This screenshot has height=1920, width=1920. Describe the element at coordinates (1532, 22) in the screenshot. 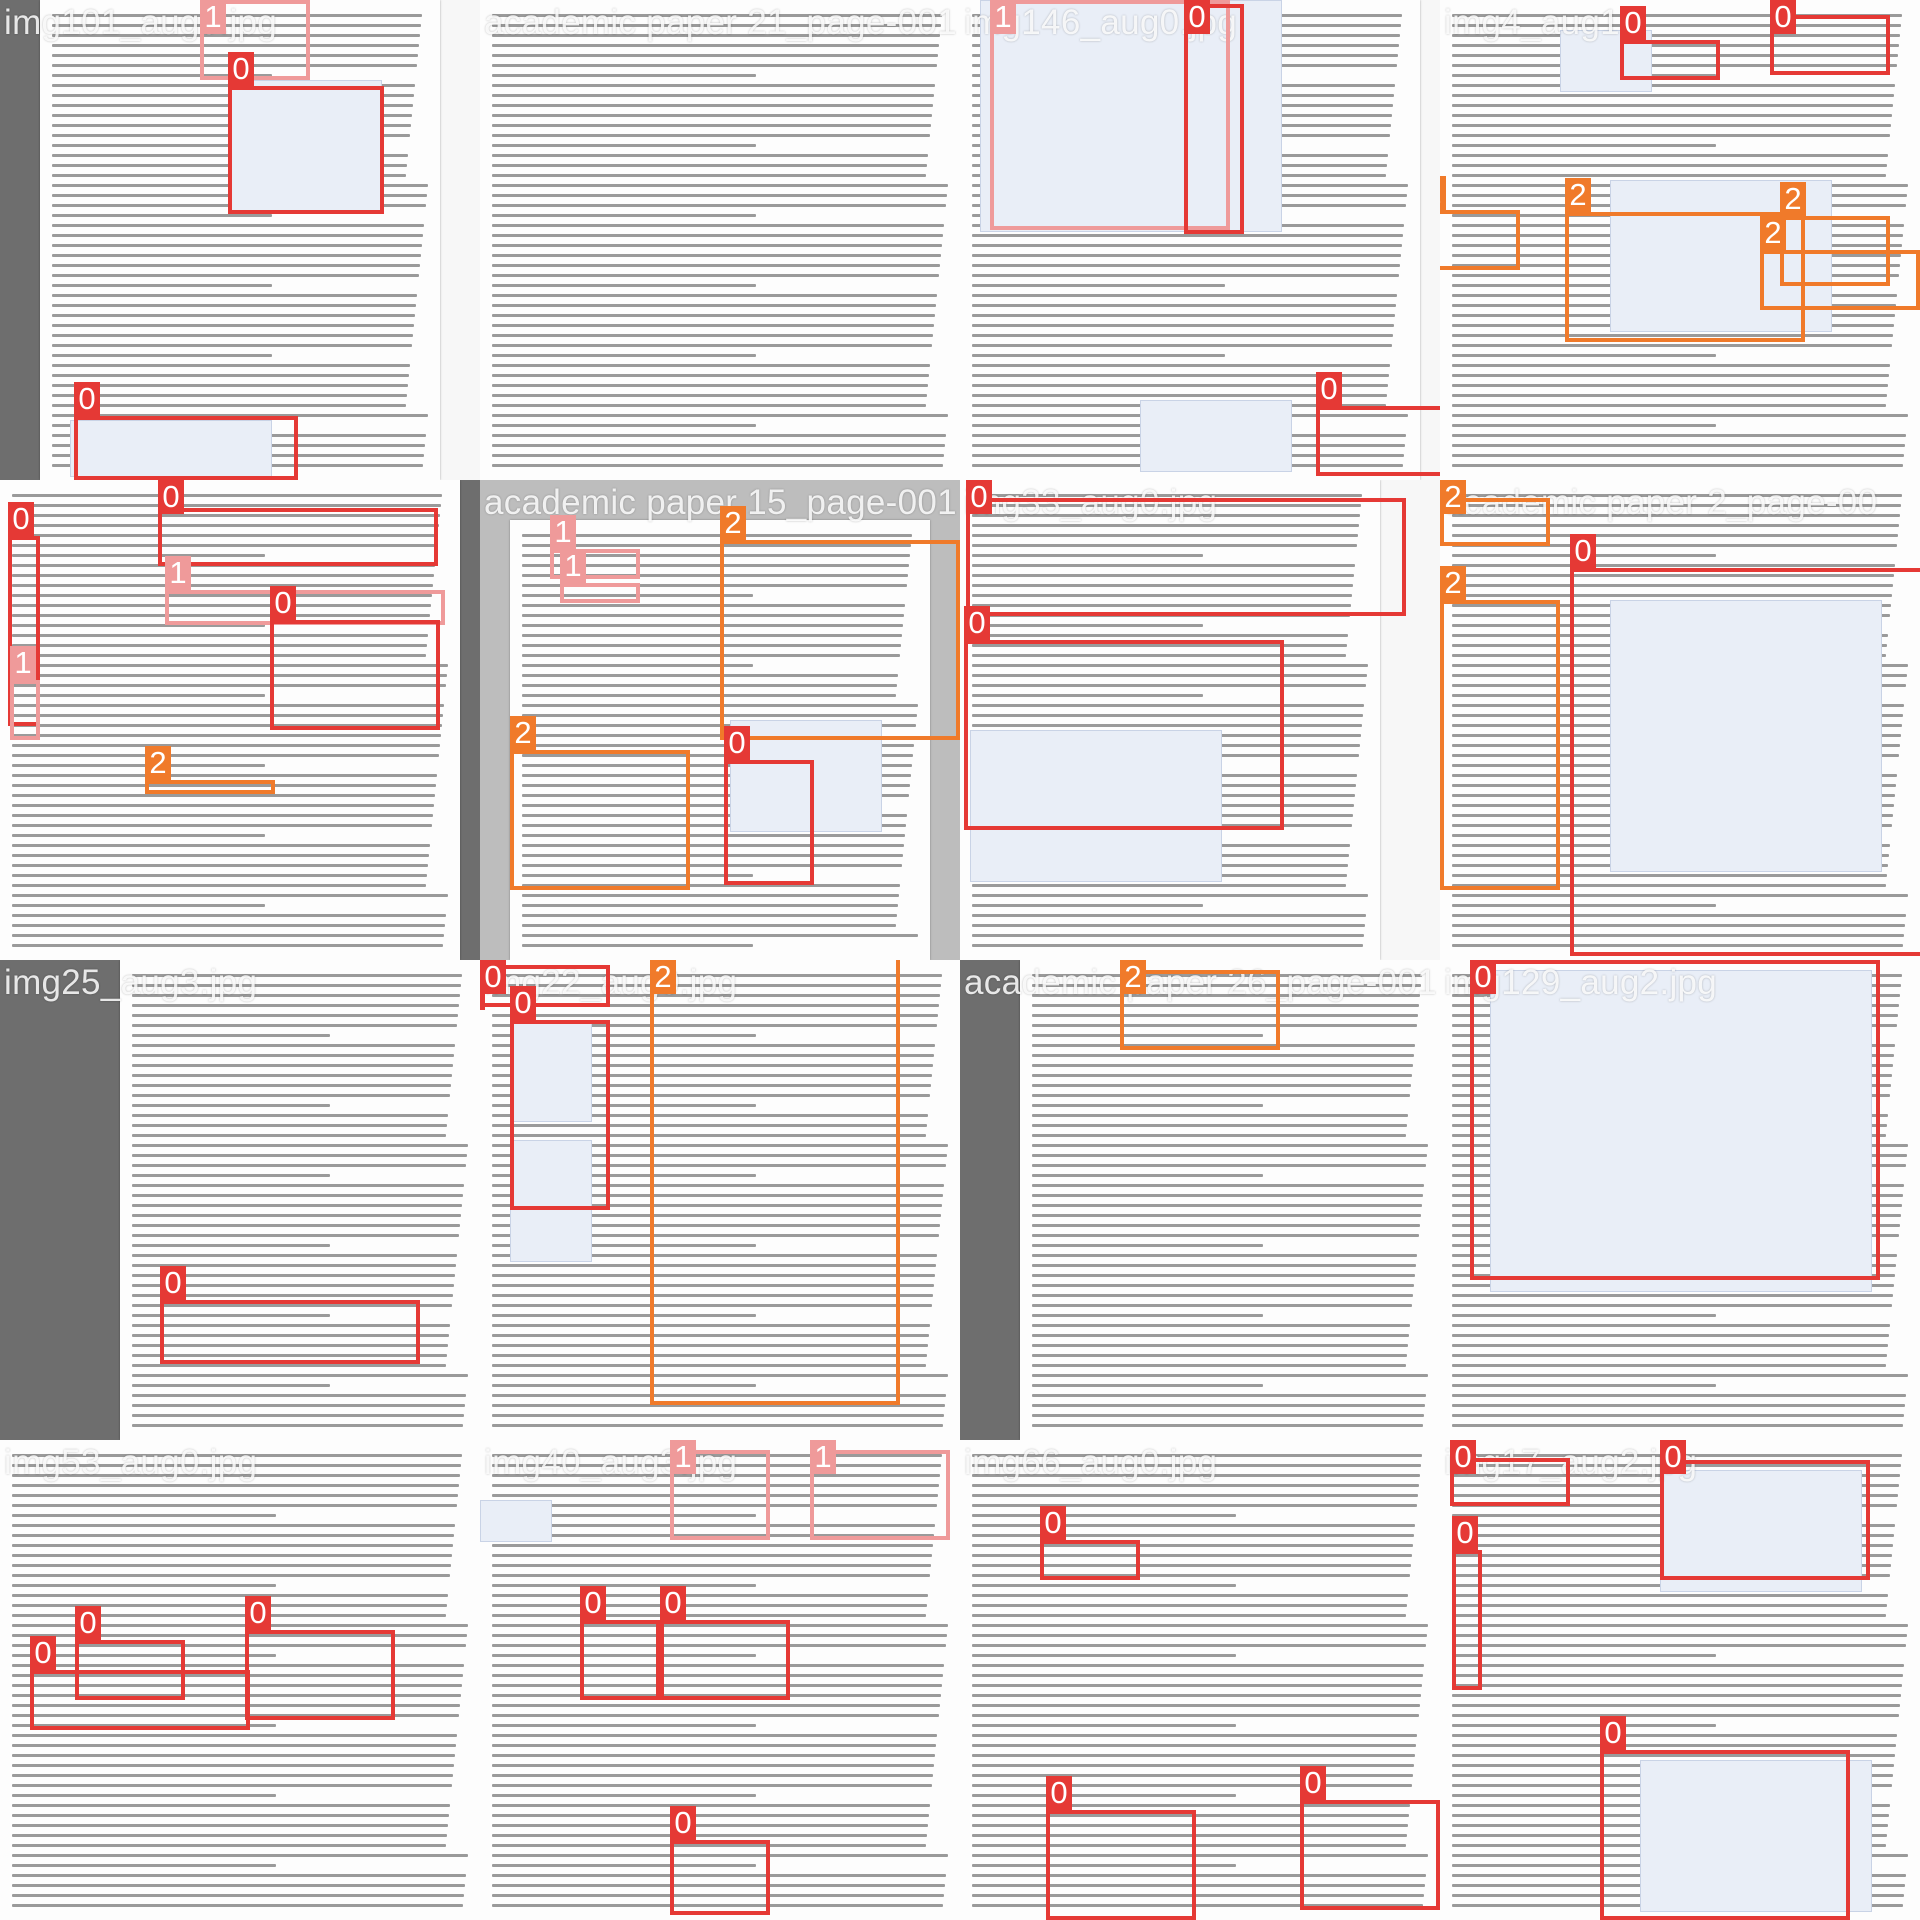

I see `tile-filename-caption: img4_aug1` at that location.